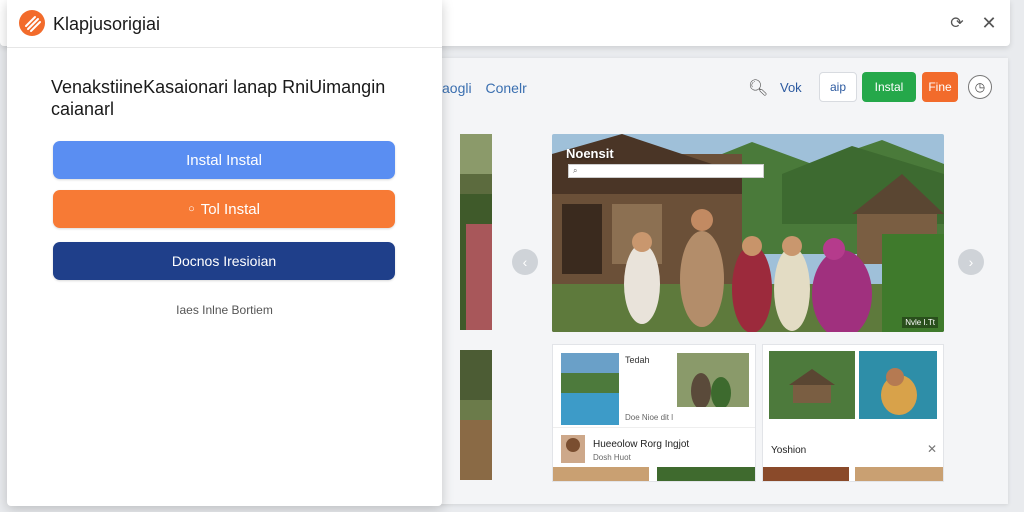 This screenshot has width=1024, height=512. What do you see at coordinates (838, 87) in the screenshot?
I see `sign-in-button: aip` at bounding box center [838, 87].